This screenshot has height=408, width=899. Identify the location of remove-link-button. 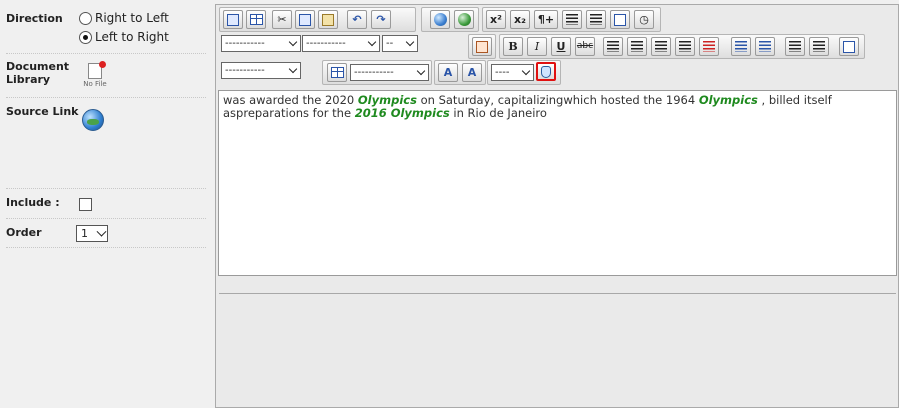
(464, 19).